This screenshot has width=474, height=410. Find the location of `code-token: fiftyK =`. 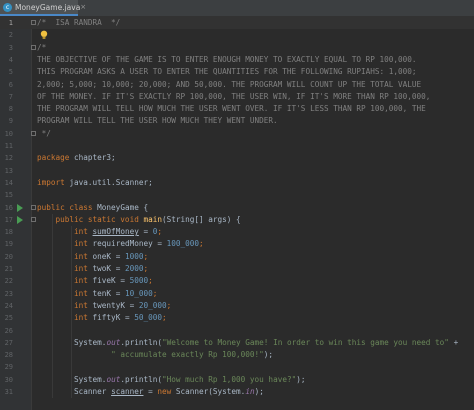

code-token: fiftyK = is located at coordinates (113, 318).